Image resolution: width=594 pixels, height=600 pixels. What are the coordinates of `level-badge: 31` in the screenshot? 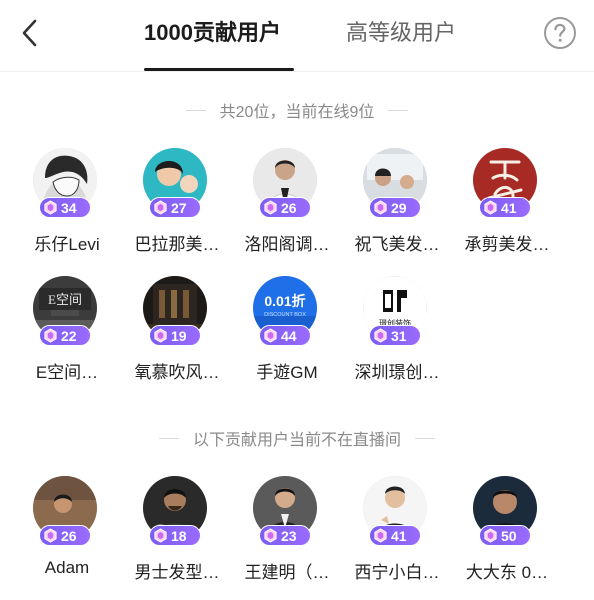 It's located at (395, 335).